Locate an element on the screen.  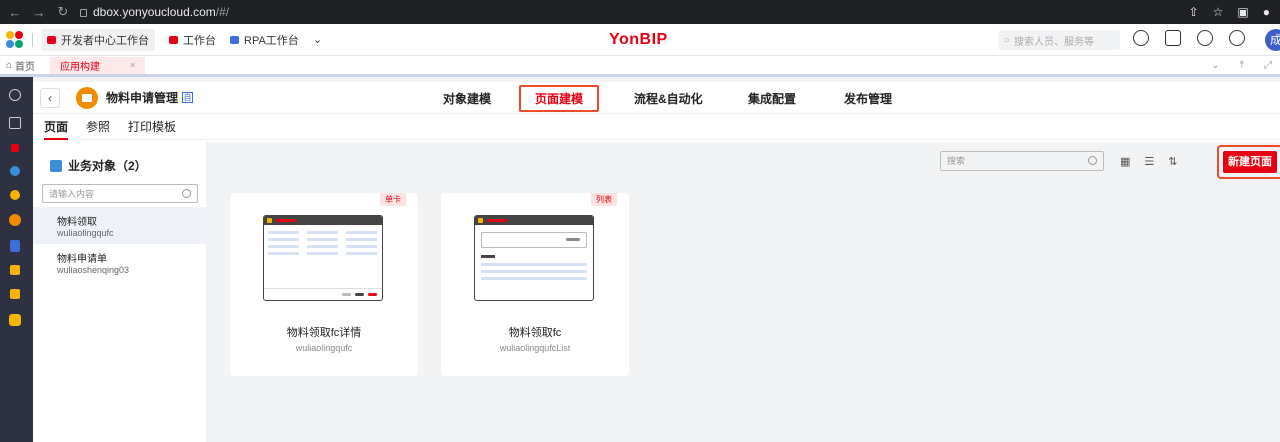
browser-nav: ← → ↻ is located at coordinates (35, 12).